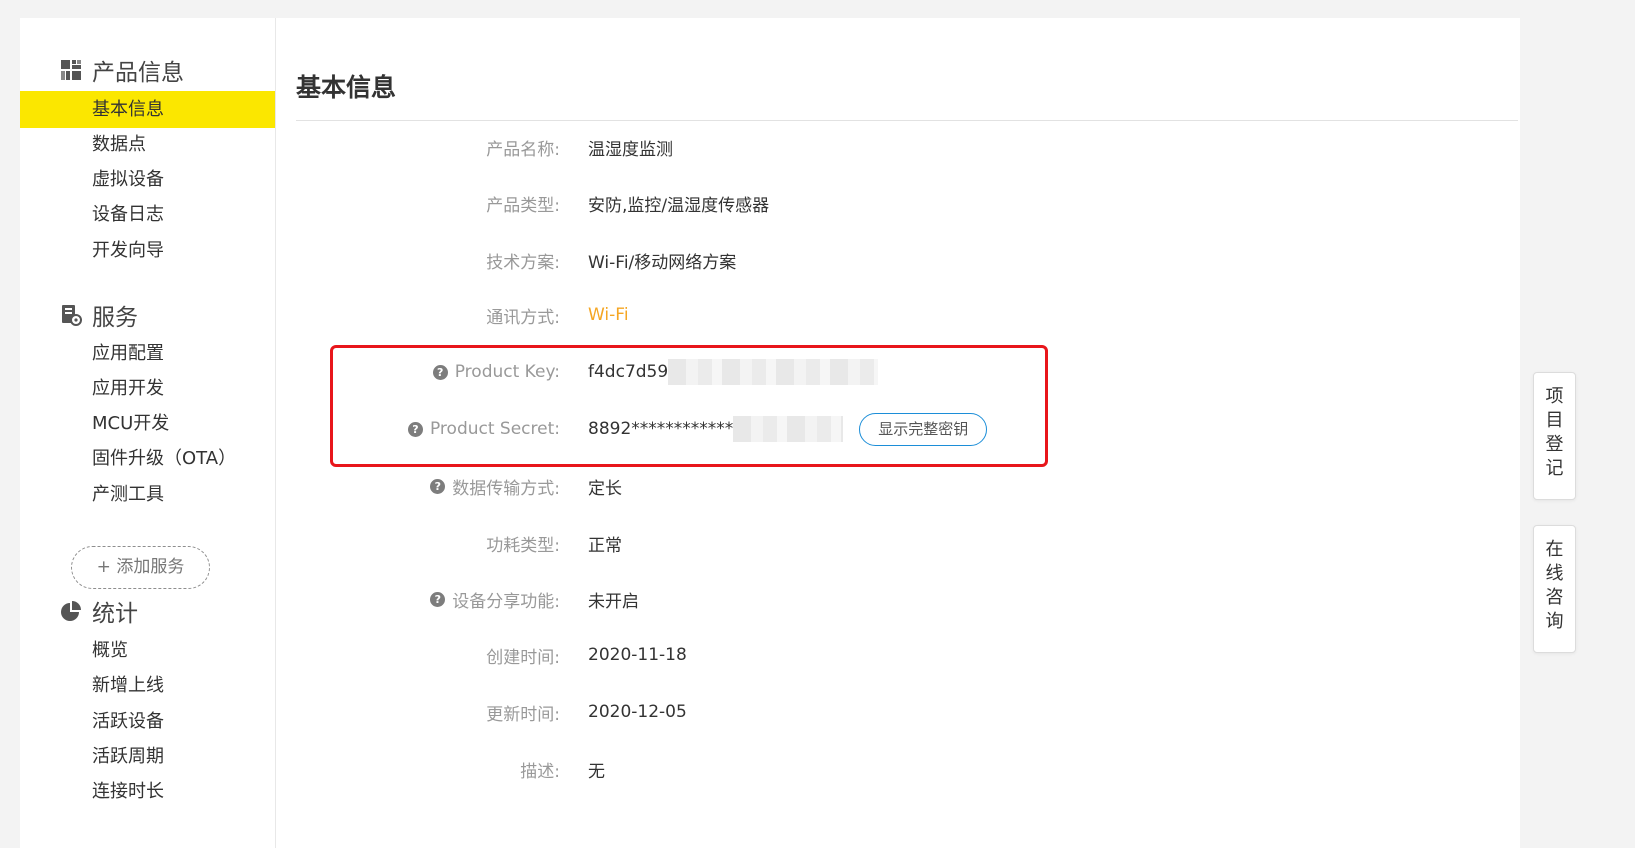  I want to click on field-value: 正常, so click(605, 545).